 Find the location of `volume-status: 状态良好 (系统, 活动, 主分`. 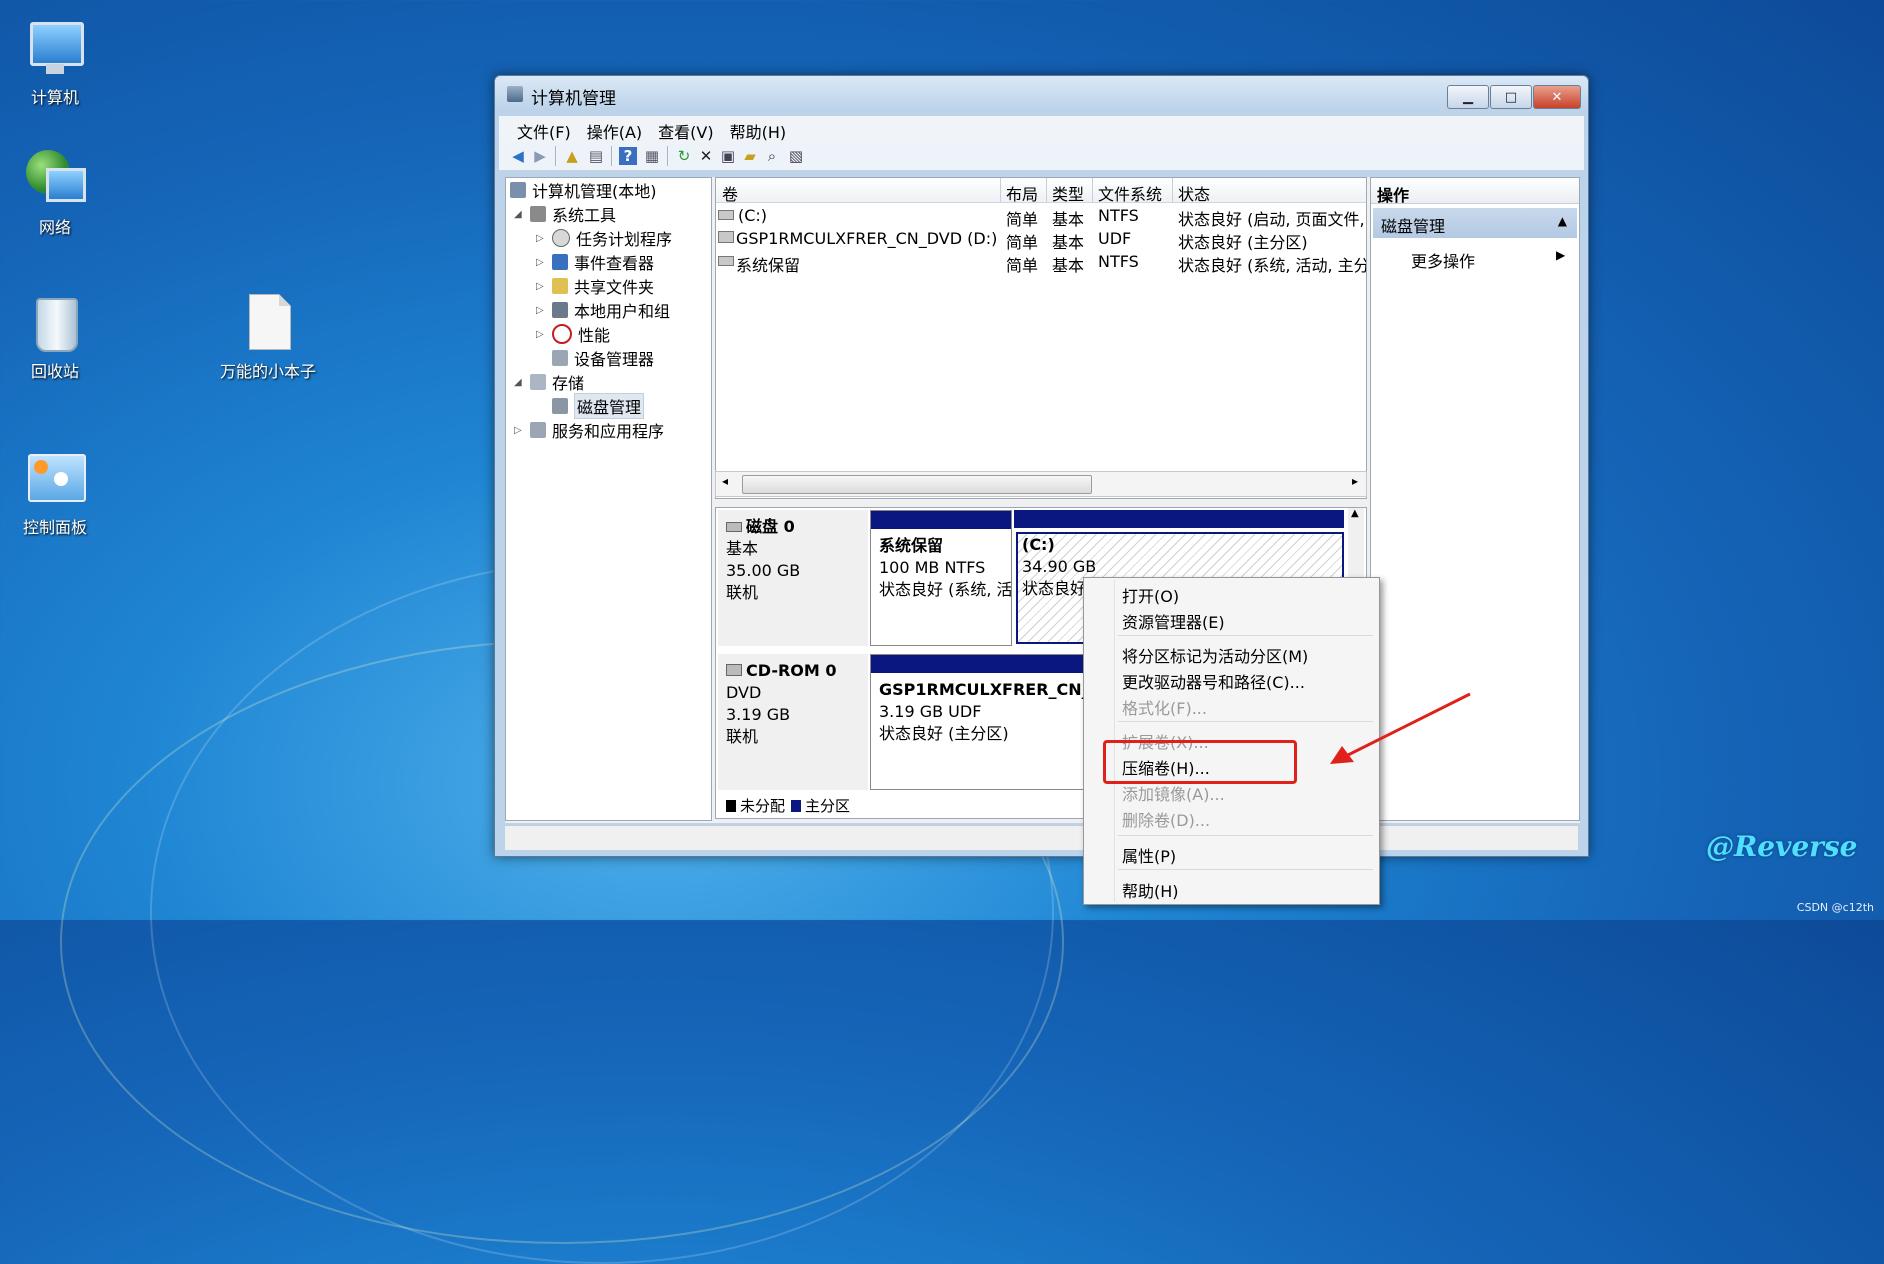

volume-status: 状态良好 (系统, 活动, 主分 is located at coordinates (1272, 265).